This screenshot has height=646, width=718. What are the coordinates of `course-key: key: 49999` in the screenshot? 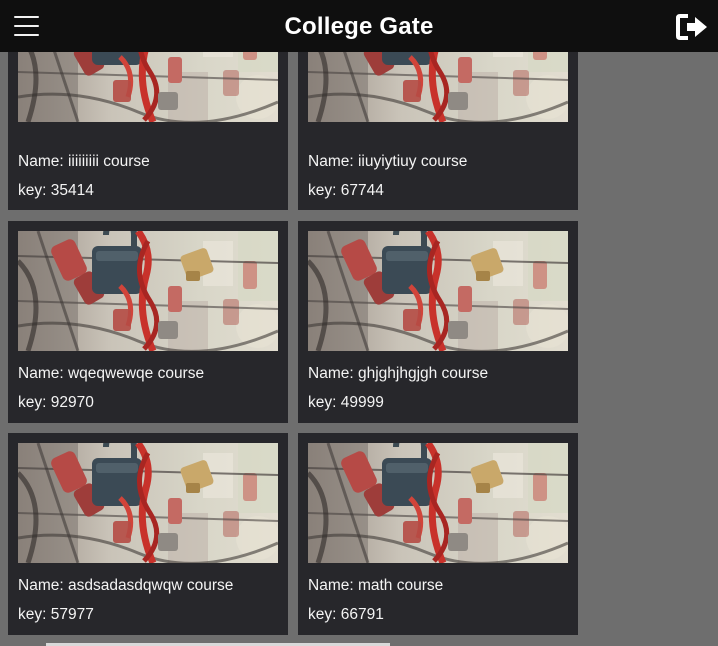 It's located at (346, 402).